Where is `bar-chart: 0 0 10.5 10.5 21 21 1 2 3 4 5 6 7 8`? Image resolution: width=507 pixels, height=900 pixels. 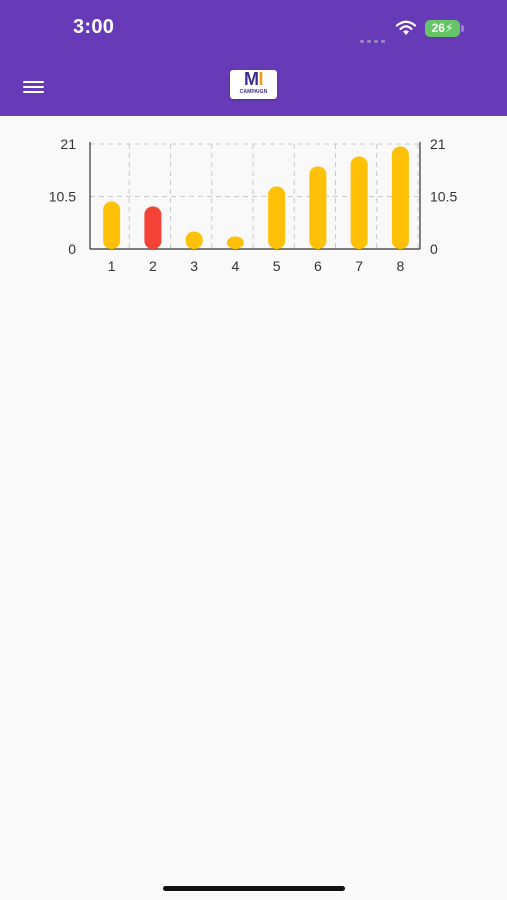
bar-chart: 0 0 10.5 10.5 21 21 1 2 3 4 5 6 7 8 is located at coordinates (254, 205).